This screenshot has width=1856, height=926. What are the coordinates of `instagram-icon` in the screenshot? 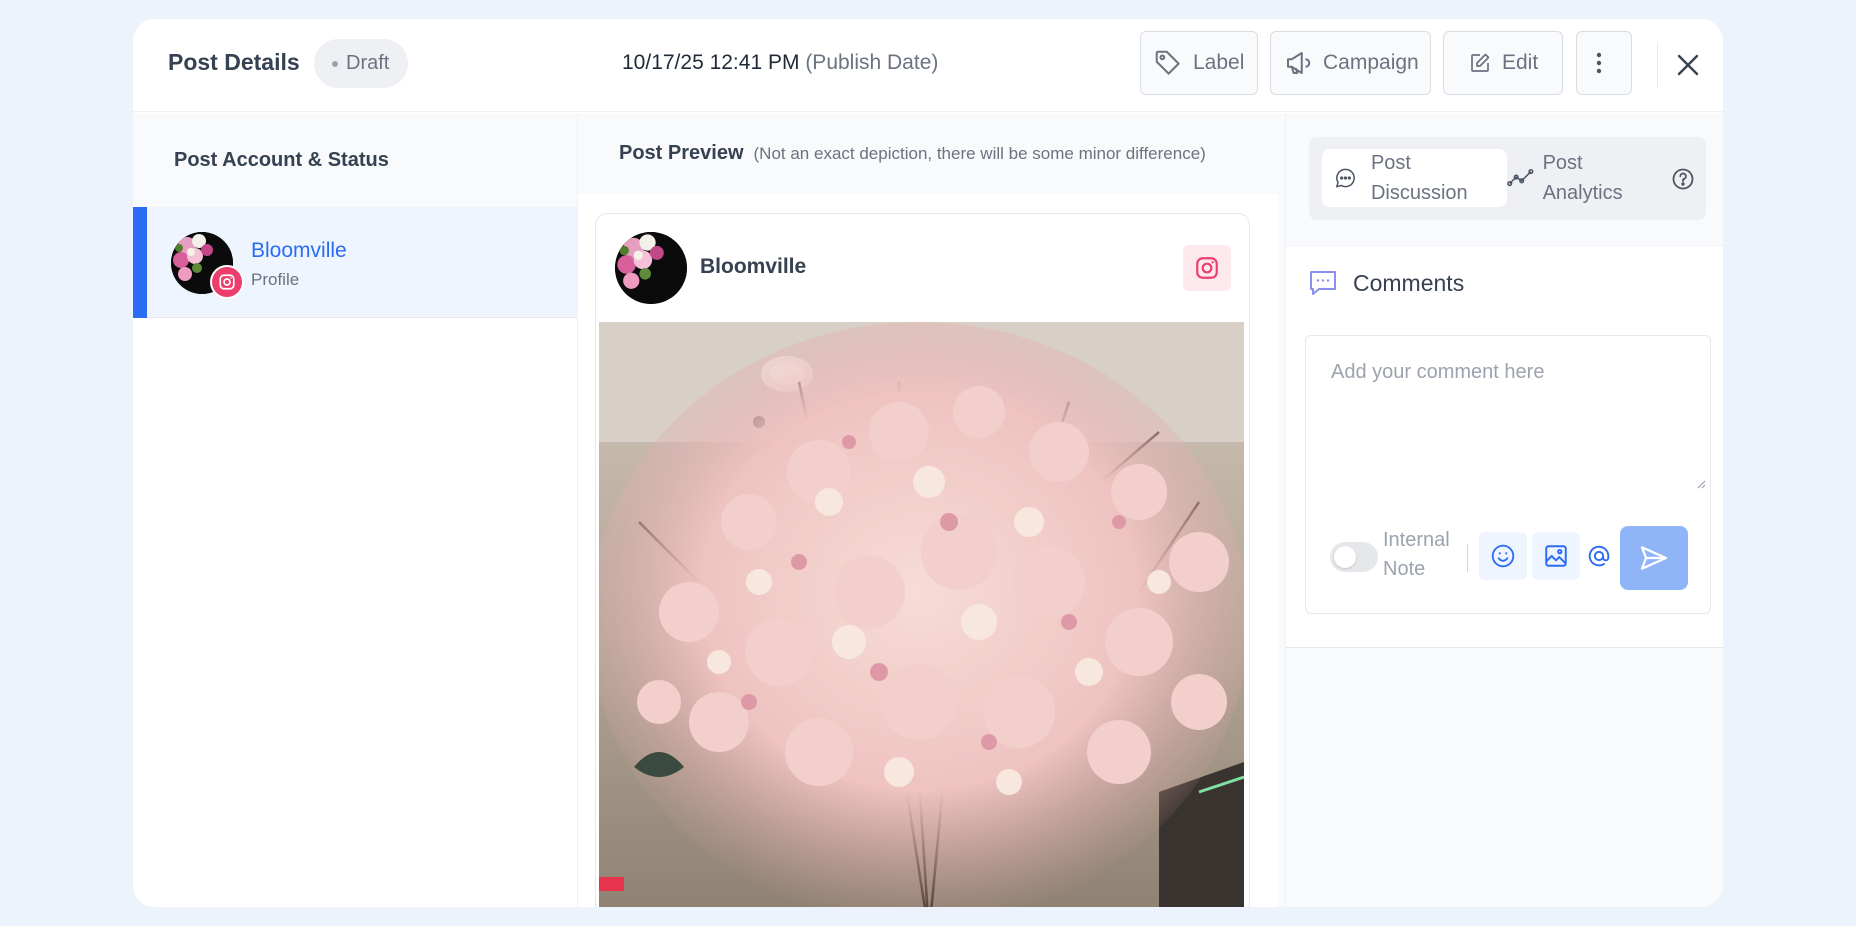 It's located at (1207, 268).